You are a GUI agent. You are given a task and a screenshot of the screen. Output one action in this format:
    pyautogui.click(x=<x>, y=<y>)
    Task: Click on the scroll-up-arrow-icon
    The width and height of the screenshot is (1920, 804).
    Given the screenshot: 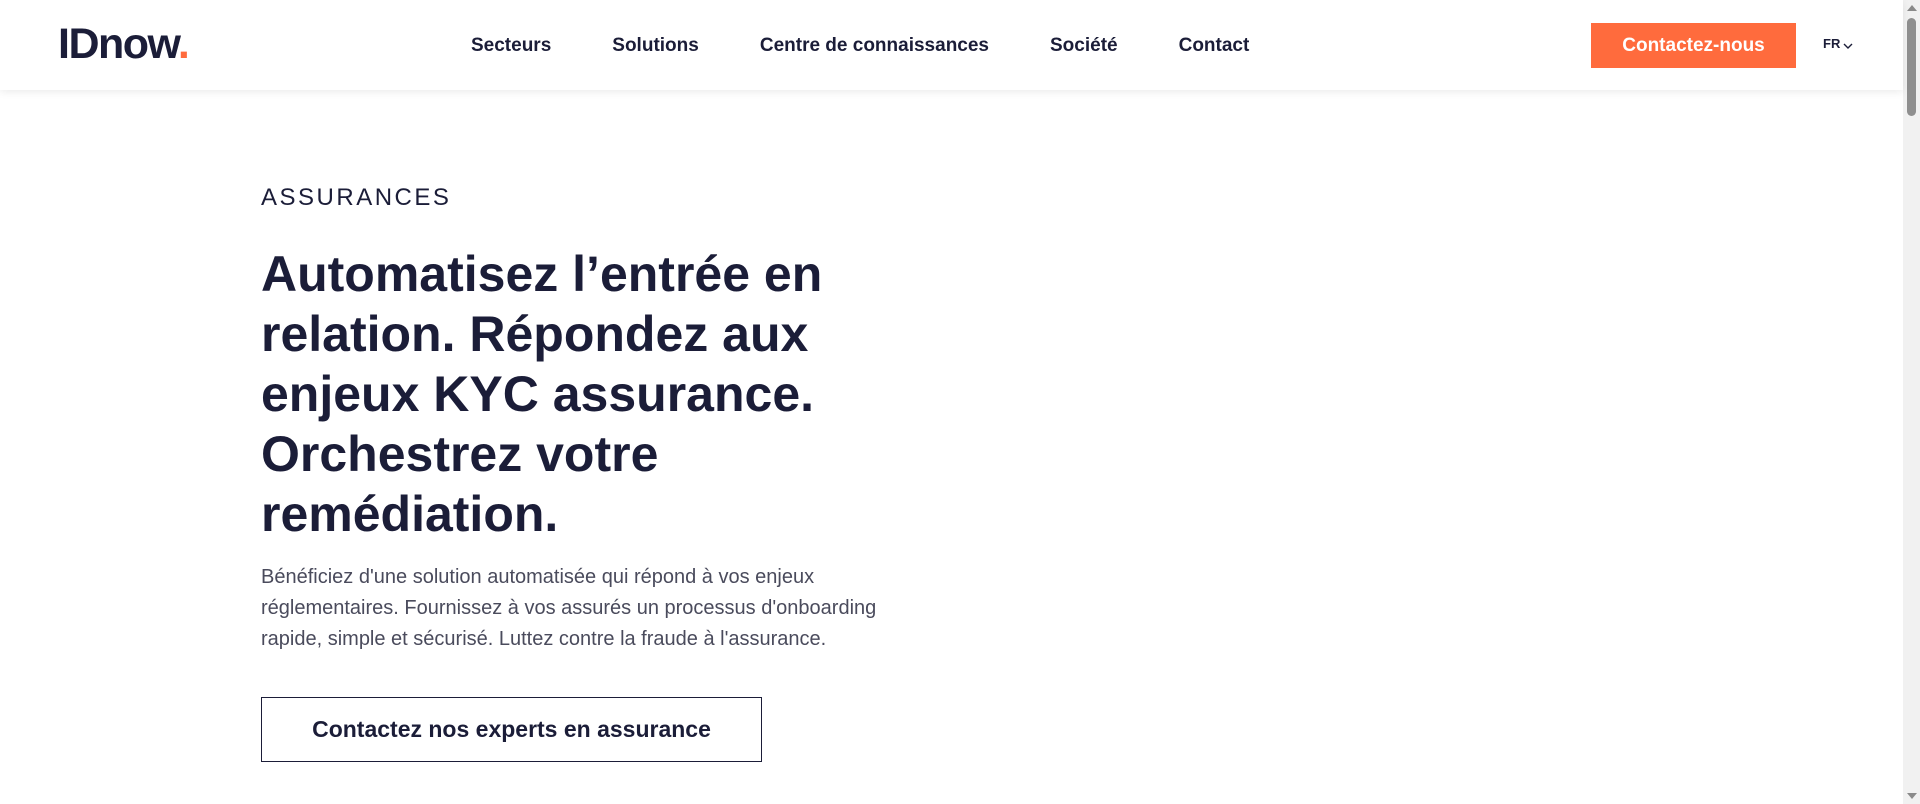 What is the action you would take?
    pyautogui.click(x=1912, y=8)
    